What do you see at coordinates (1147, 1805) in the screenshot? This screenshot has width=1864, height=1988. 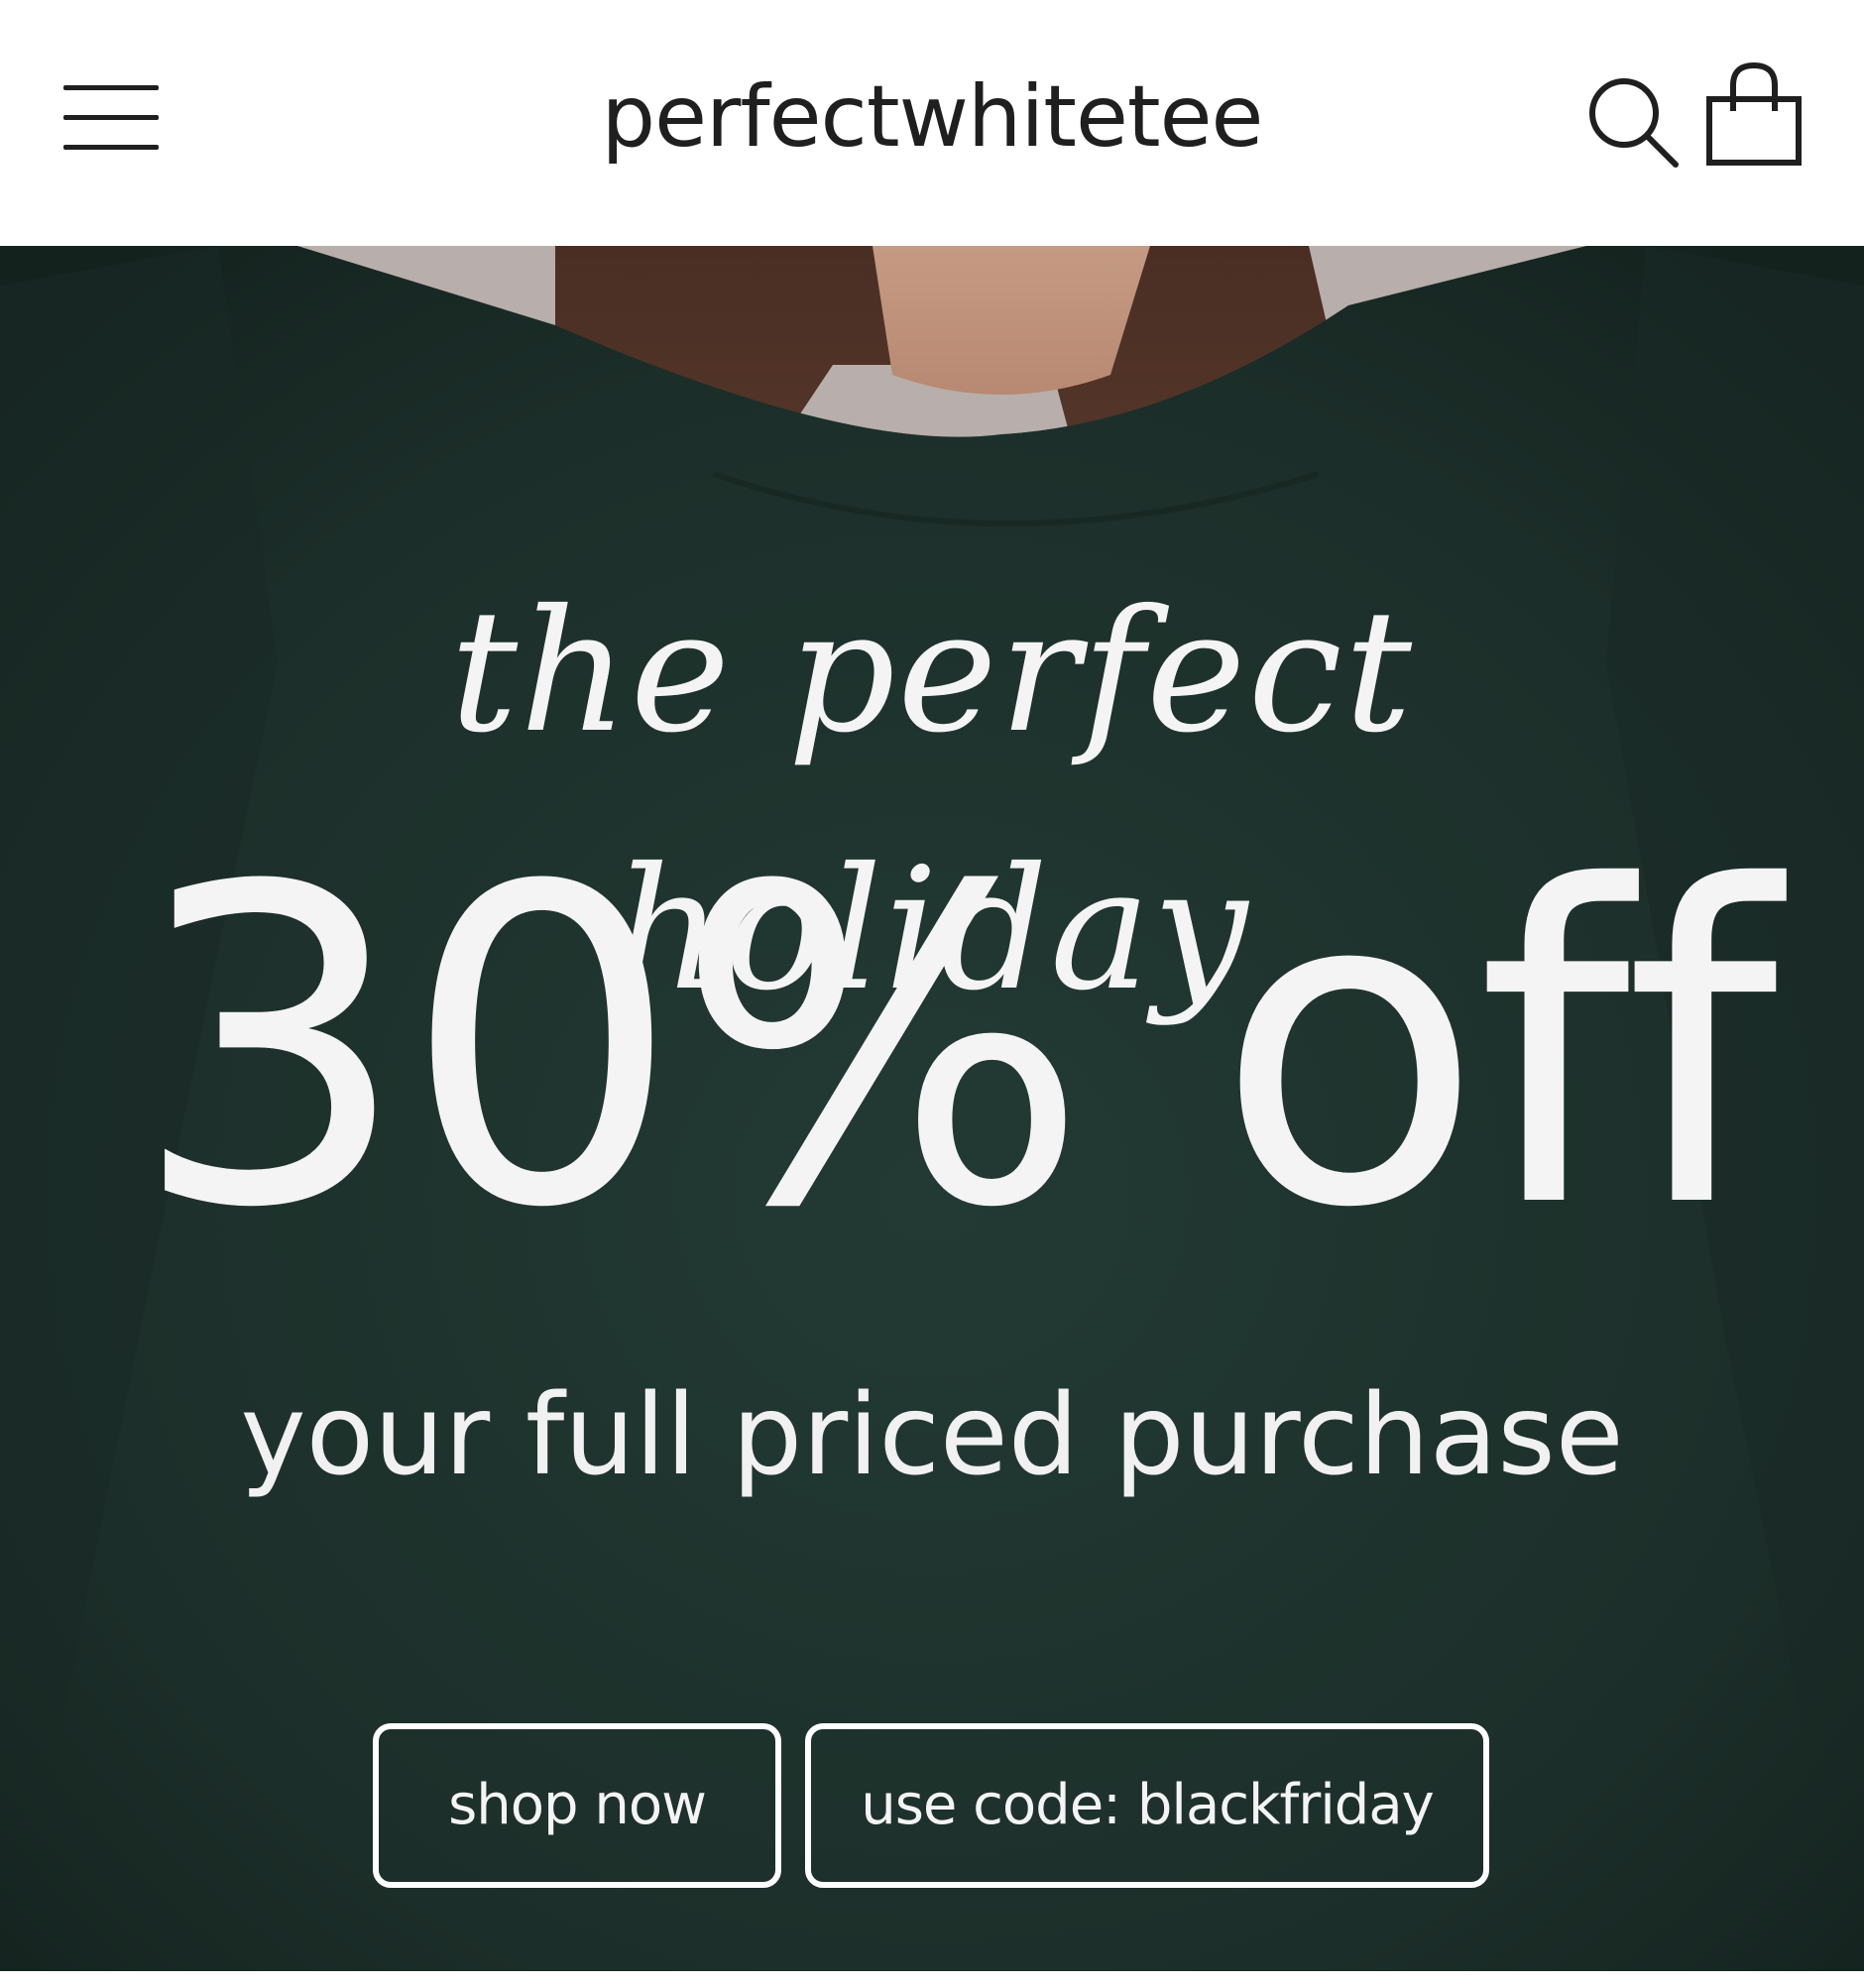 I see `promo-code-button: use code: blackfriday` at bounding box center [1147, 1805].